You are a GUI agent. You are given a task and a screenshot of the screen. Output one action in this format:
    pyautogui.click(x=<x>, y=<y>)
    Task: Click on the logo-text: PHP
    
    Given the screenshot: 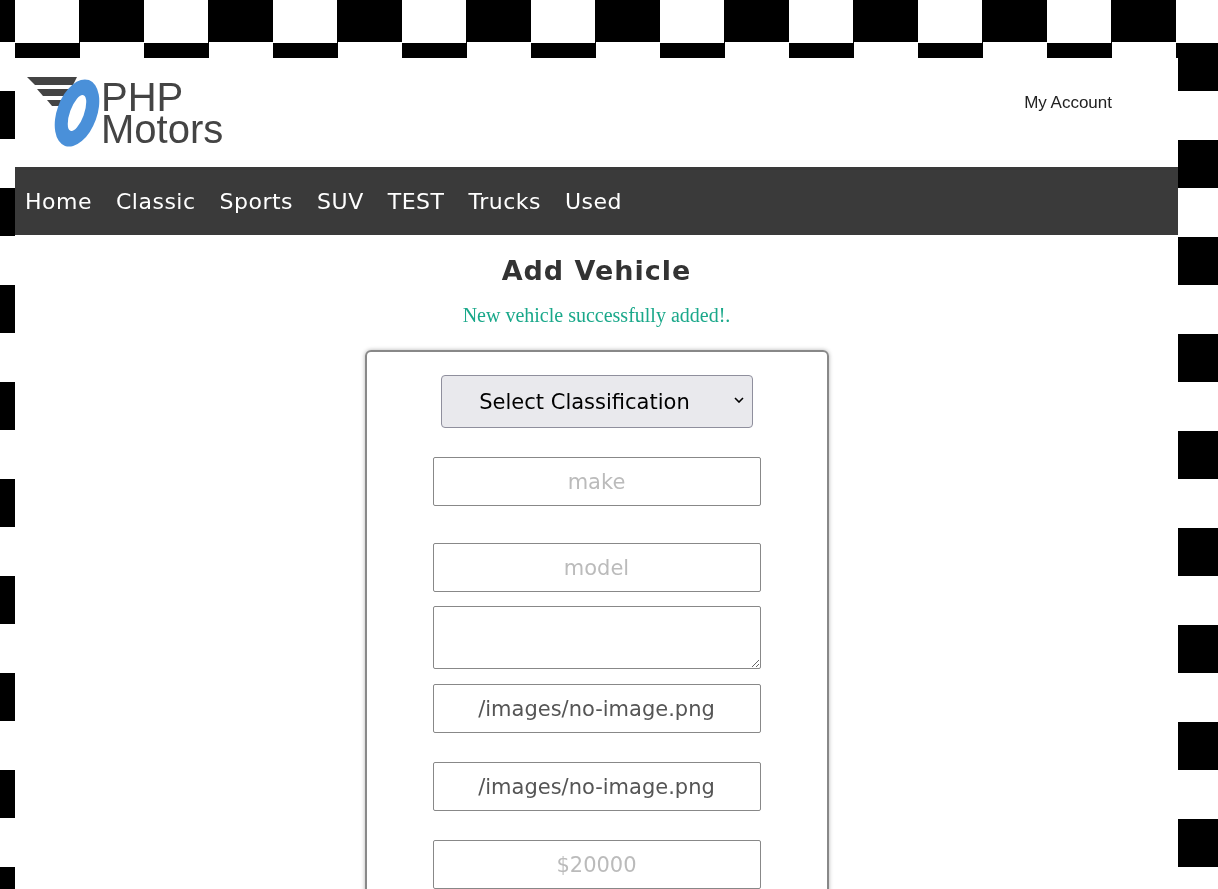 What is the action you would take?
    pyautogui.click(x=142, y=96)
    